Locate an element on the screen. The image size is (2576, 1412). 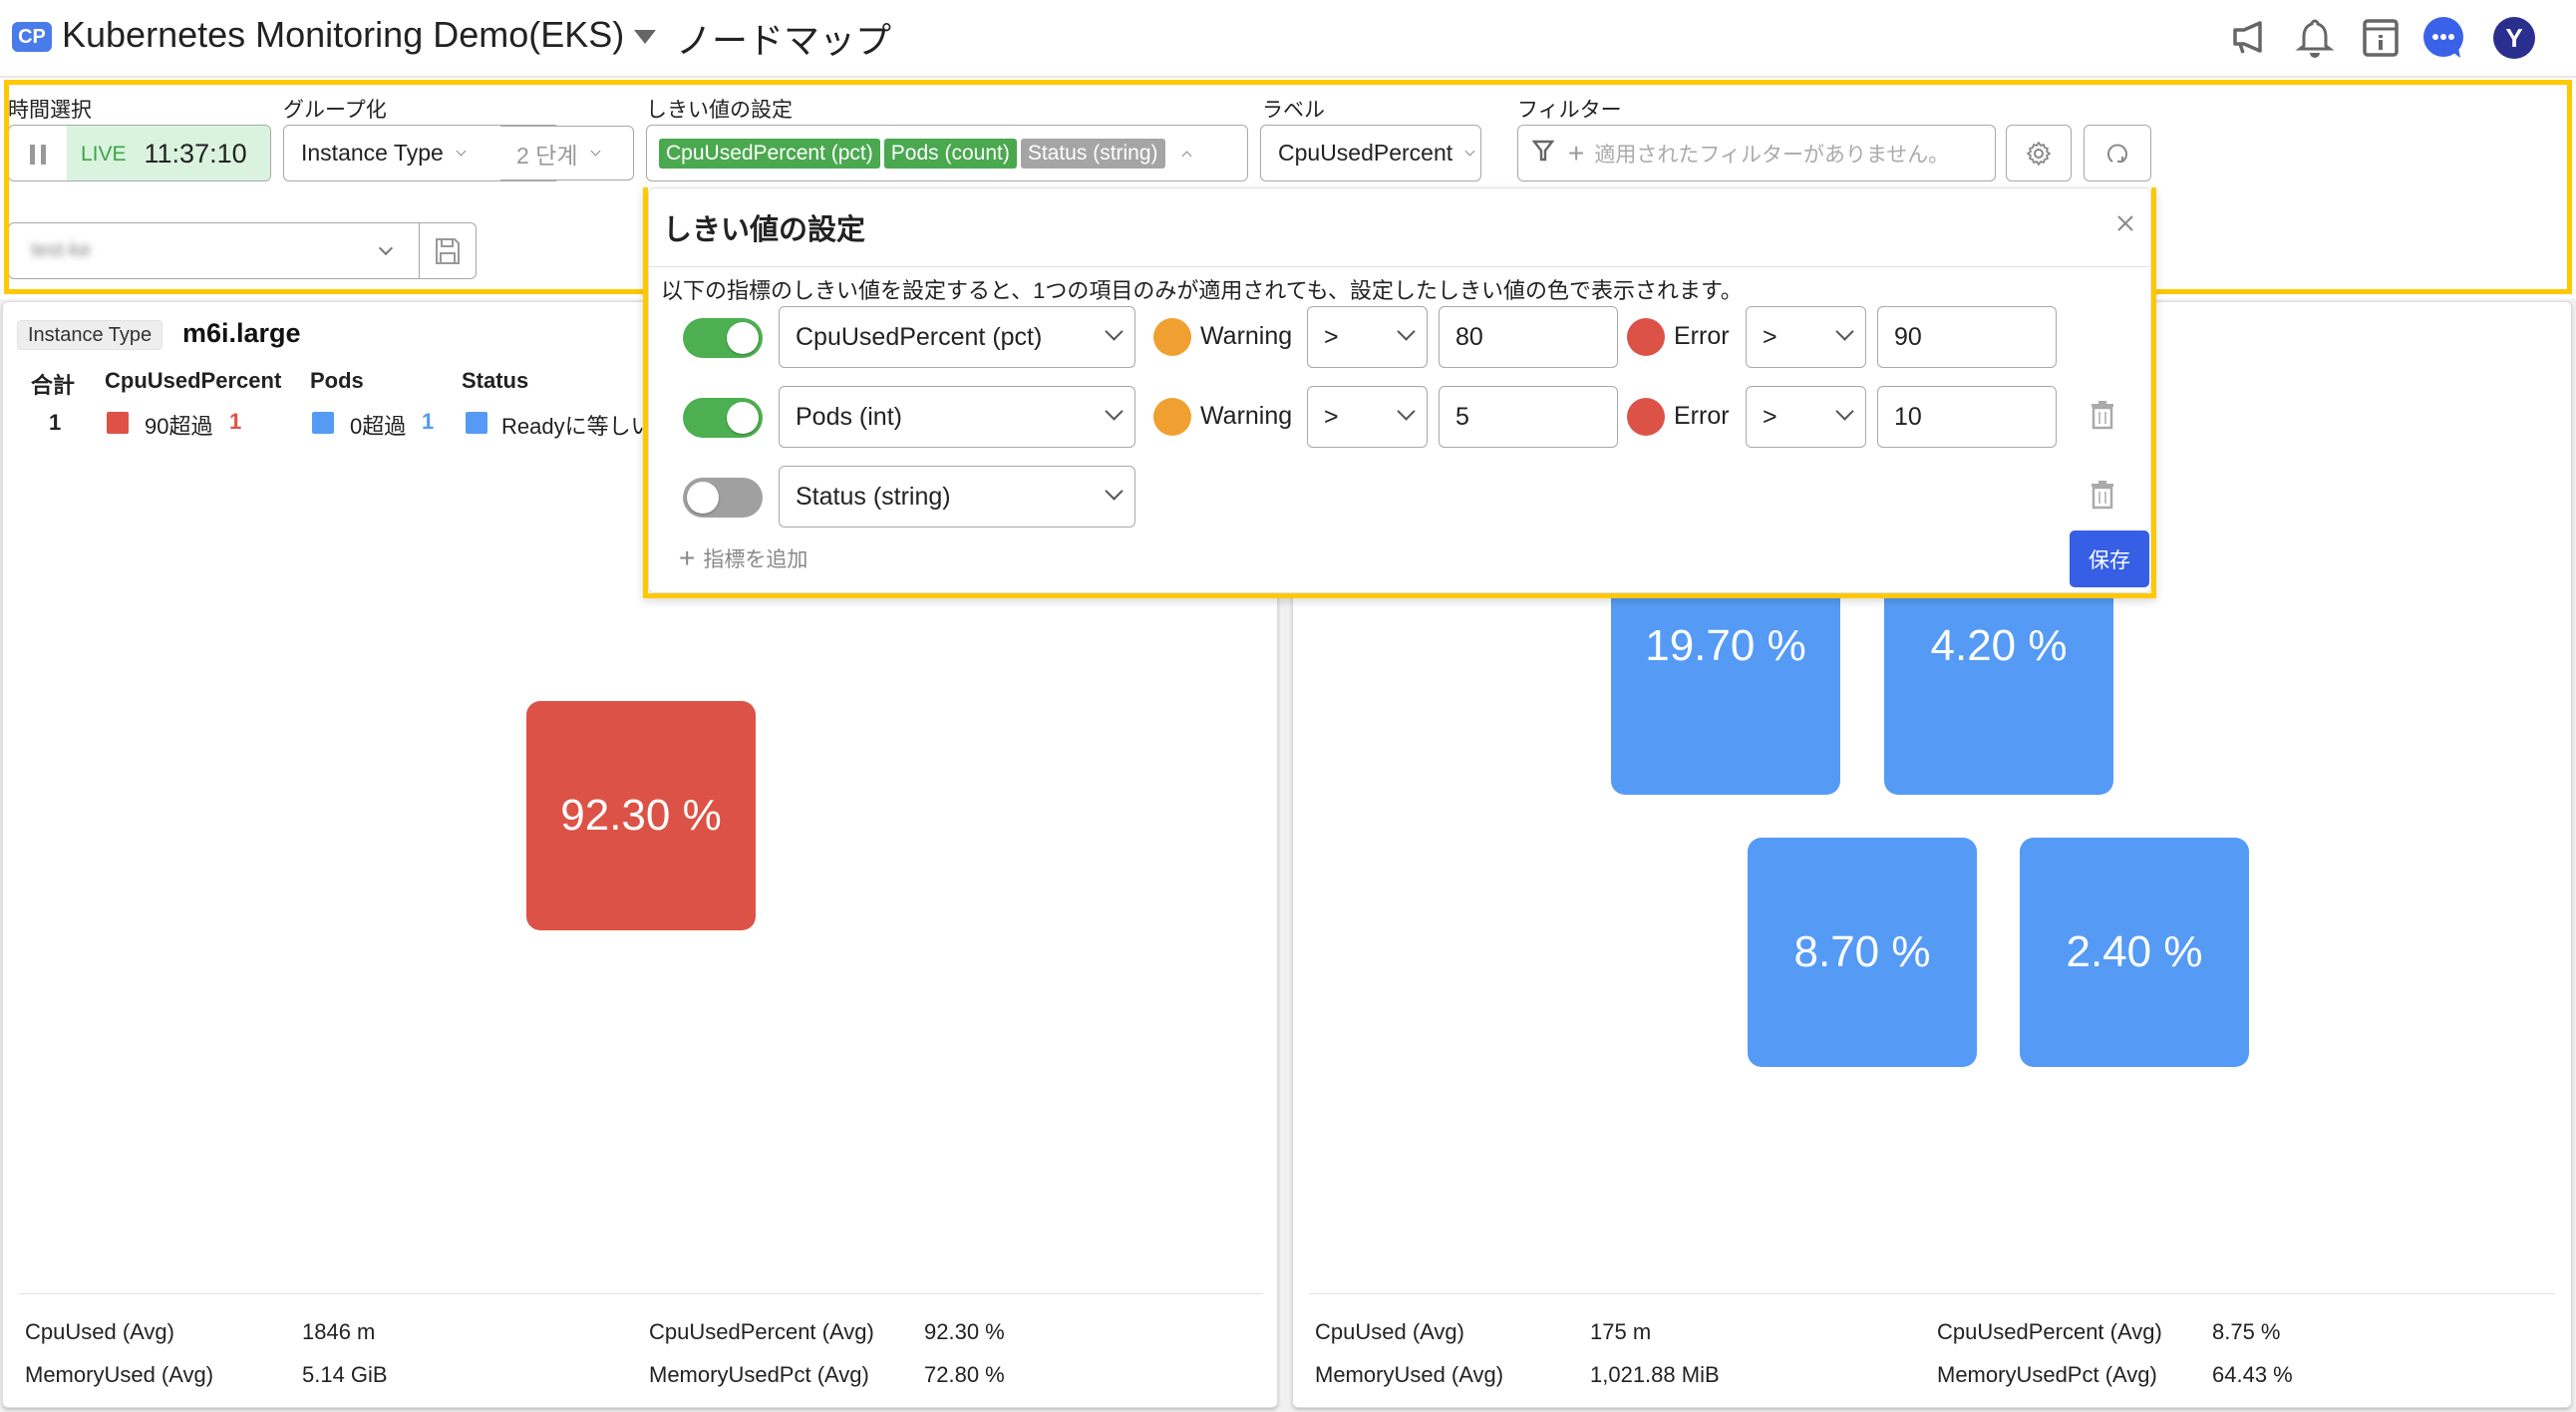
popover-title: しきい値の設定 is located at coordinates (764, 230).